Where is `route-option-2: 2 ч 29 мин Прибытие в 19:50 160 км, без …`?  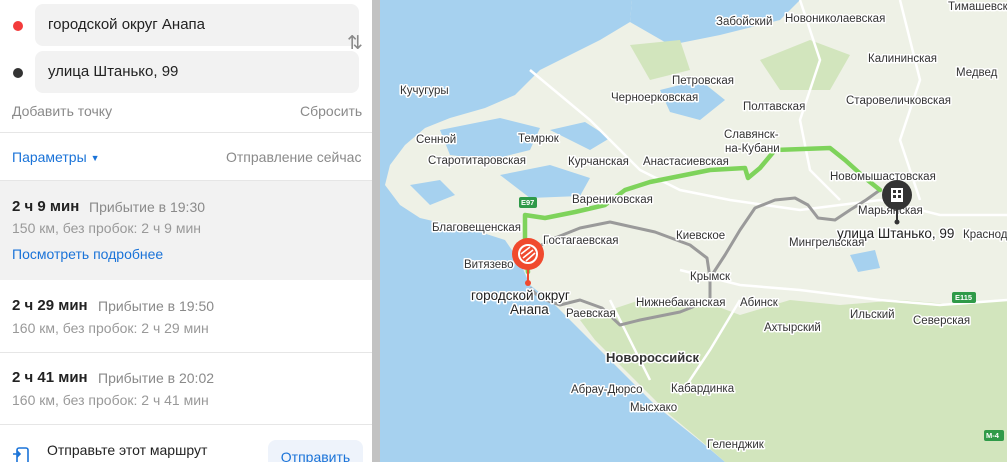 route-option-2: 2 ч 29 мин Прибытие в 19:50 160 км, без … is located at coordinates (186, 316).